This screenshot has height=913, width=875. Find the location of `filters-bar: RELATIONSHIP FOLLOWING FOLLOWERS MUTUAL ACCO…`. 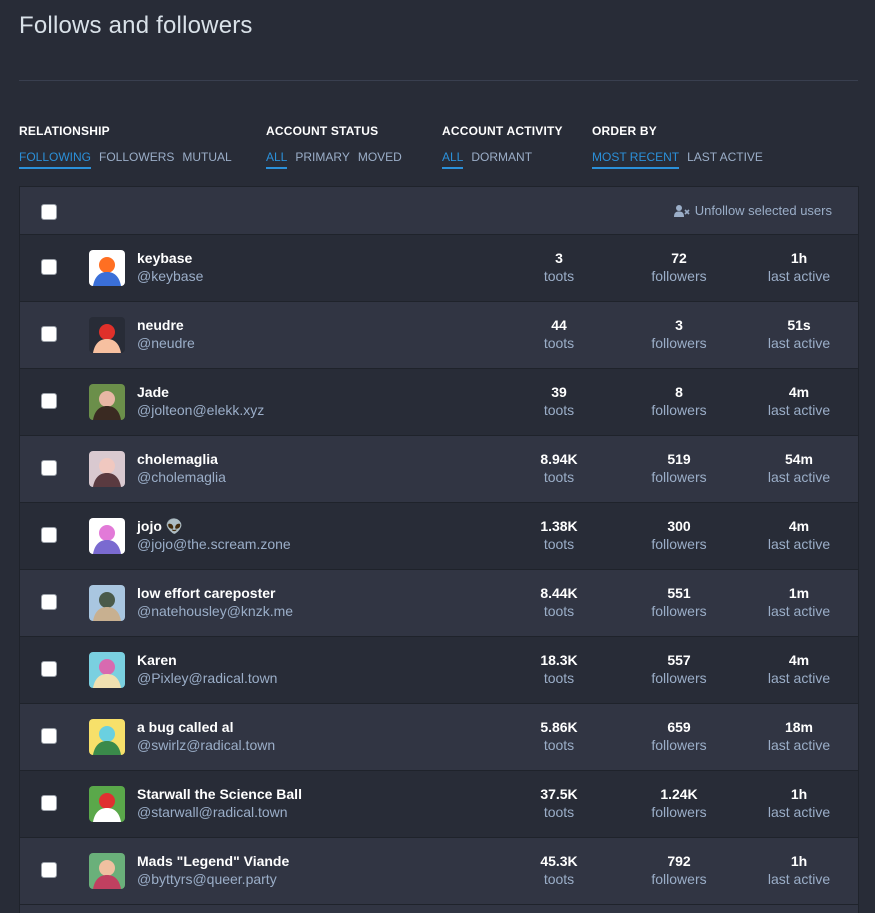

filters-bar: RELATIONSHIP FOLLOWING FOLLOWERS MUTUAL ACCO… is located at coordinates (437, 146).